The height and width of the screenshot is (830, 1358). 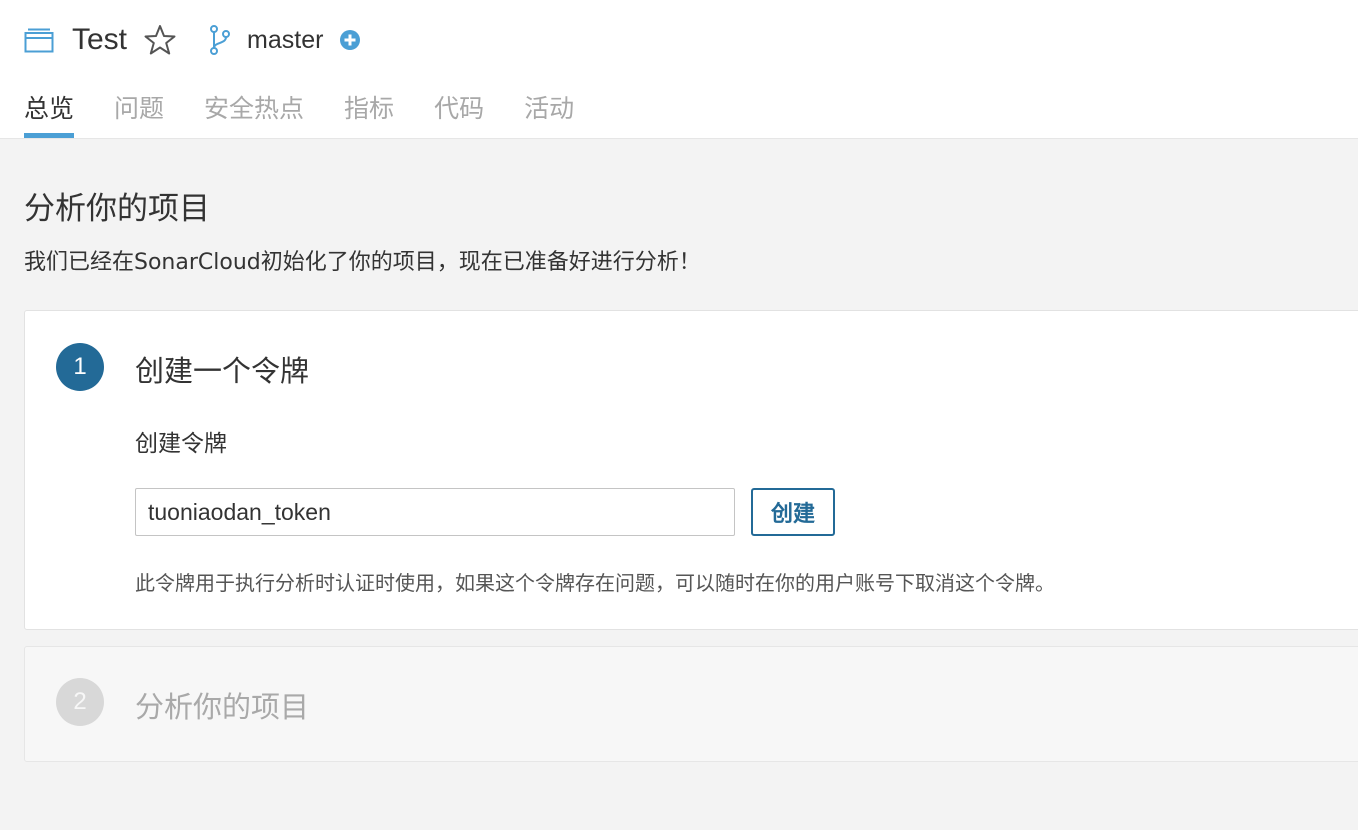 I want to click on step-title: 创建一个令牌, so click(x=222, y=371).